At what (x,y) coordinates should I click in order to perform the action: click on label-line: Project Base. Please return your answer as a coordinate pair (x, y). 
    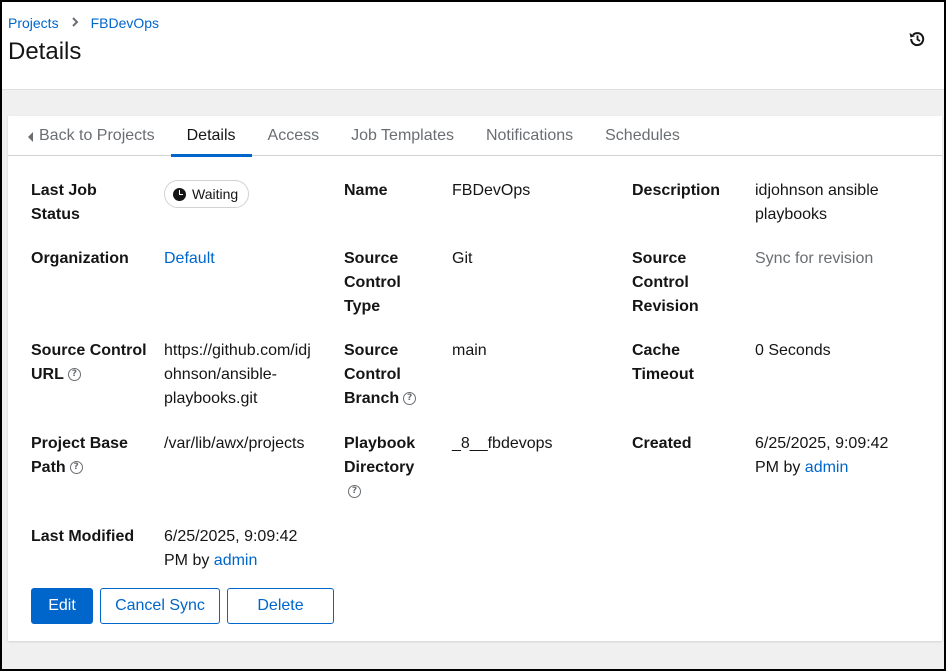
    Looking at the image, I should click on (79, 443).